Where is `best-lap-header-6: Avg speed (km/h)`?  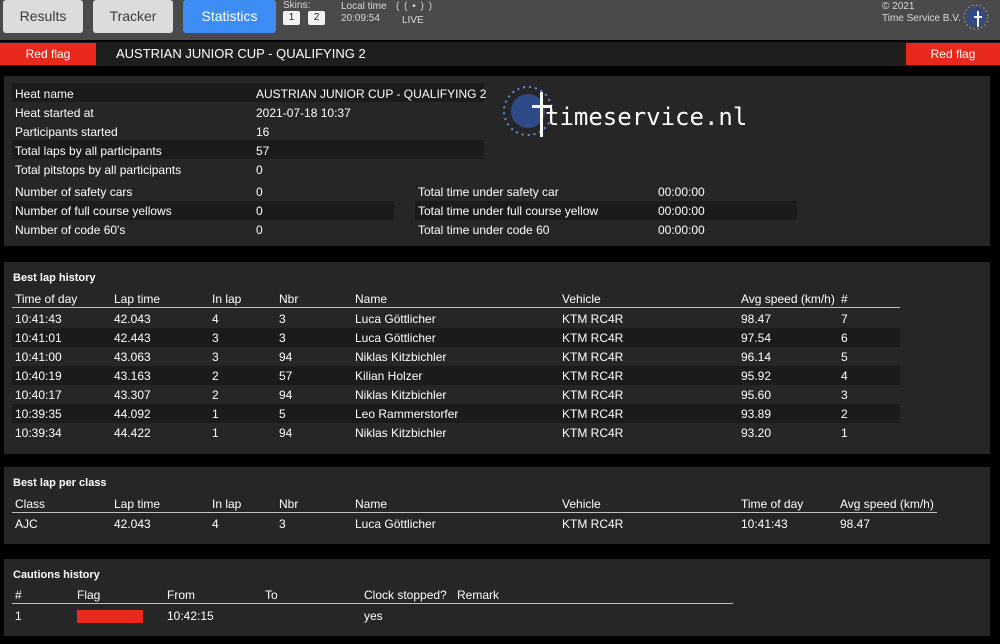 best-lap-header-6: Avg speed (km/h) is located at coordinates (788, 299).